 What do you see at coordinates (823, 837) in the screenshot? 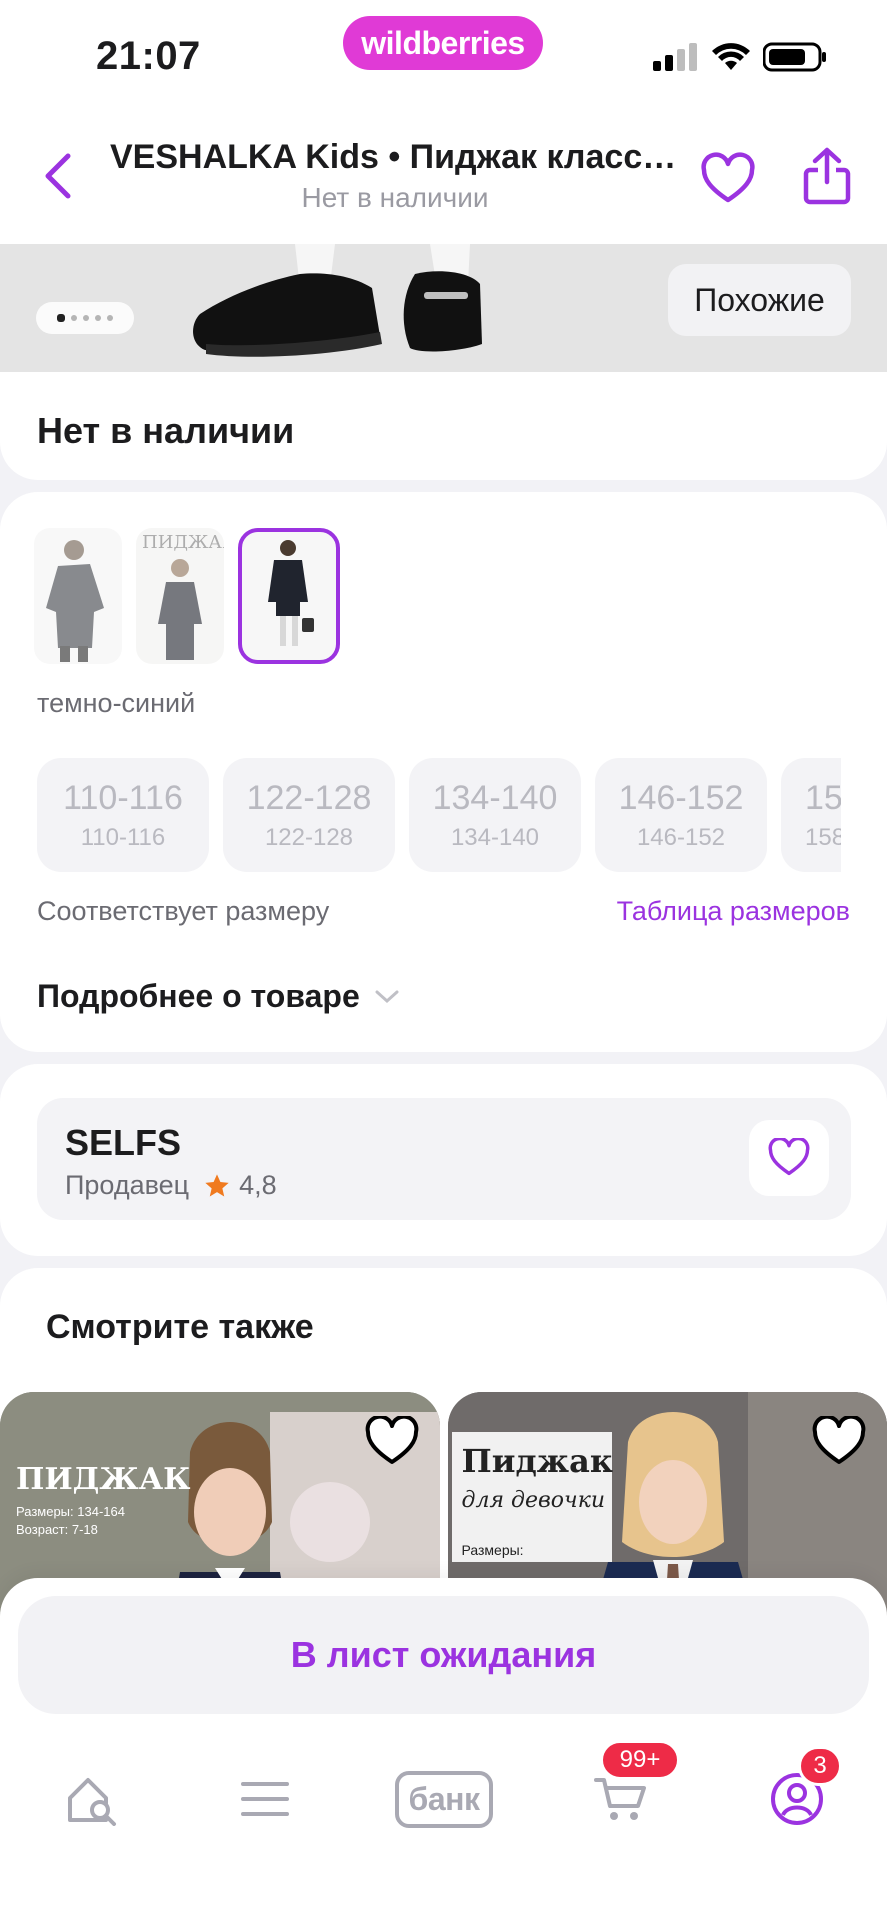
I see `size-sublabel: 158-164` at bounding box center [823, 837].